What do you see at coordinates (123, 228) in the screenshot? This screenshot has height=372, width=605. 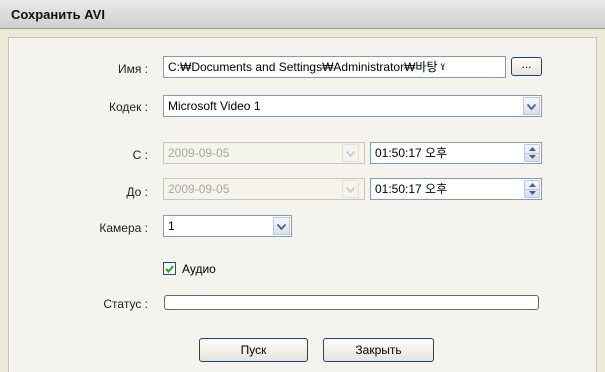 I see `camera-label: Камера :` at bounding box center [123, 228].